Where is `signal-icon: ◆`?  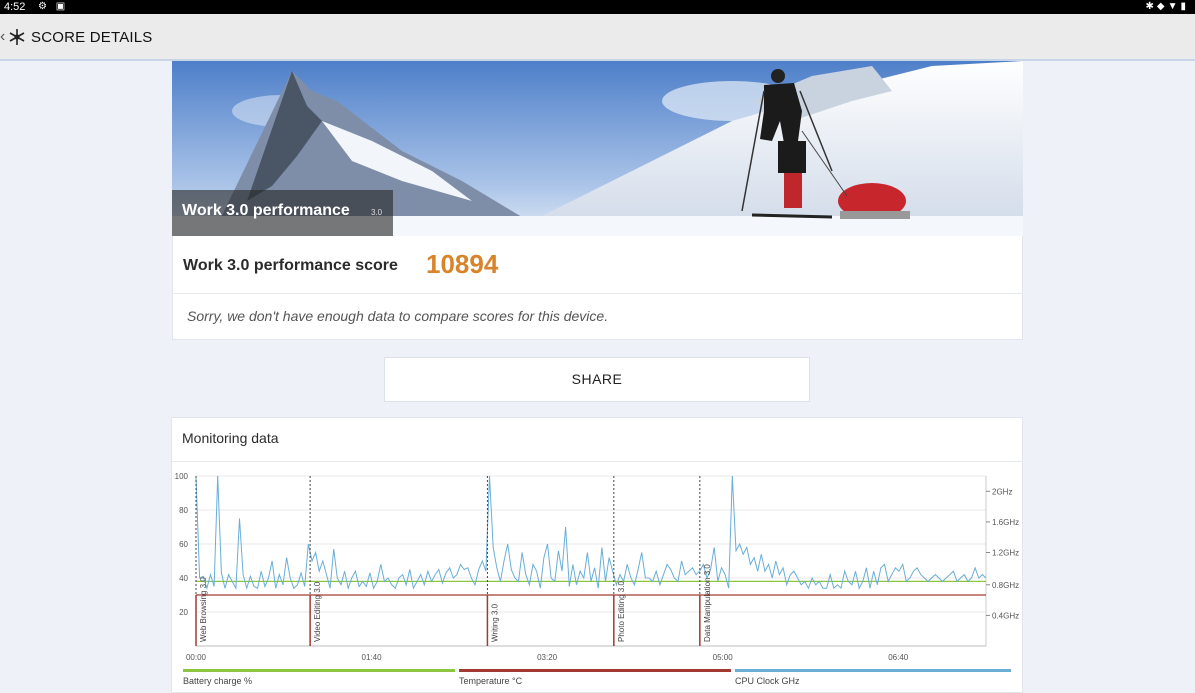
signal-icon: ◆ is located at coordinates (1162, 6).